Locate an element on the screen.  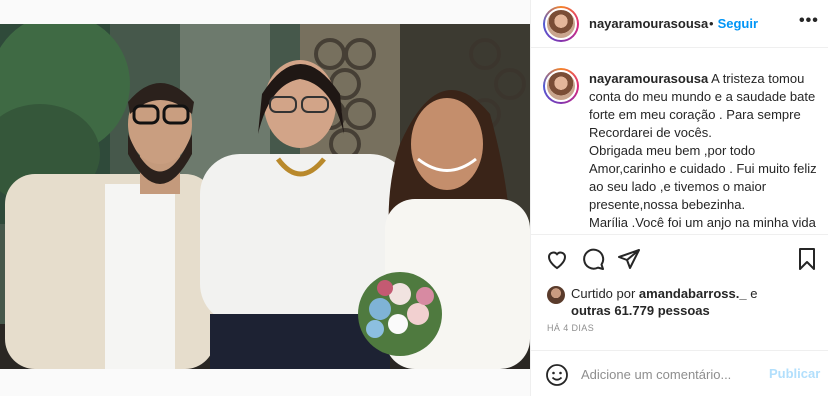
more-options-icon: ••• is located at coordinates (809, 21).